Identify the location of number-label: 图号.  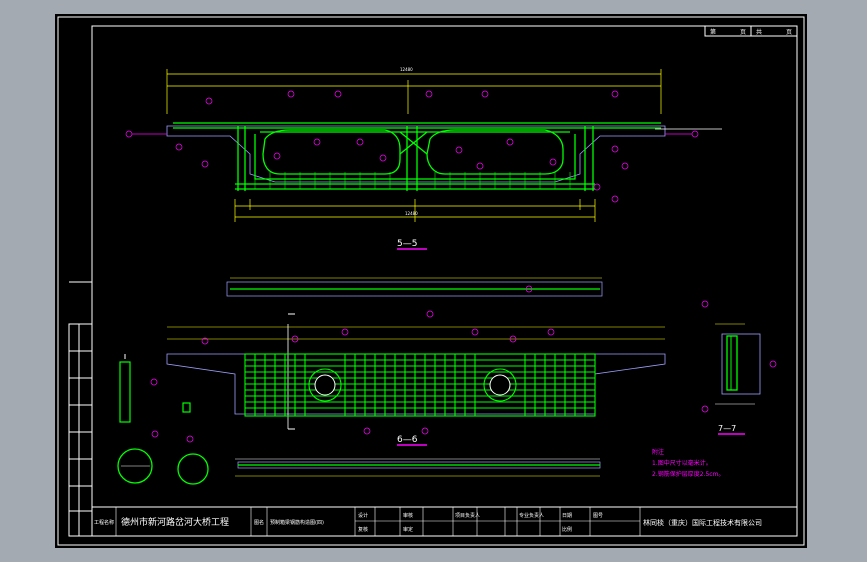
(598, 516).